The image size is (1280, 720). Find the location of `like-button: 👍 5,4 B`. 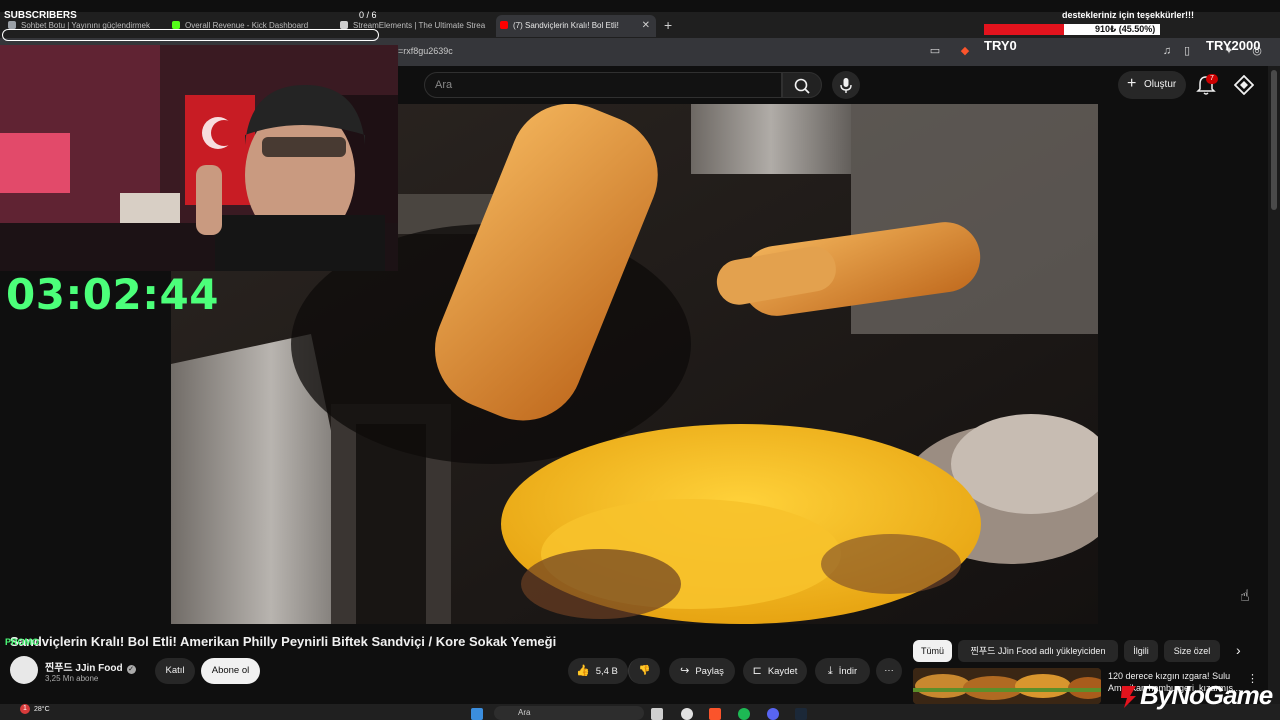

like-button: 👍 5,4 B is located at coordinates (598, 671).